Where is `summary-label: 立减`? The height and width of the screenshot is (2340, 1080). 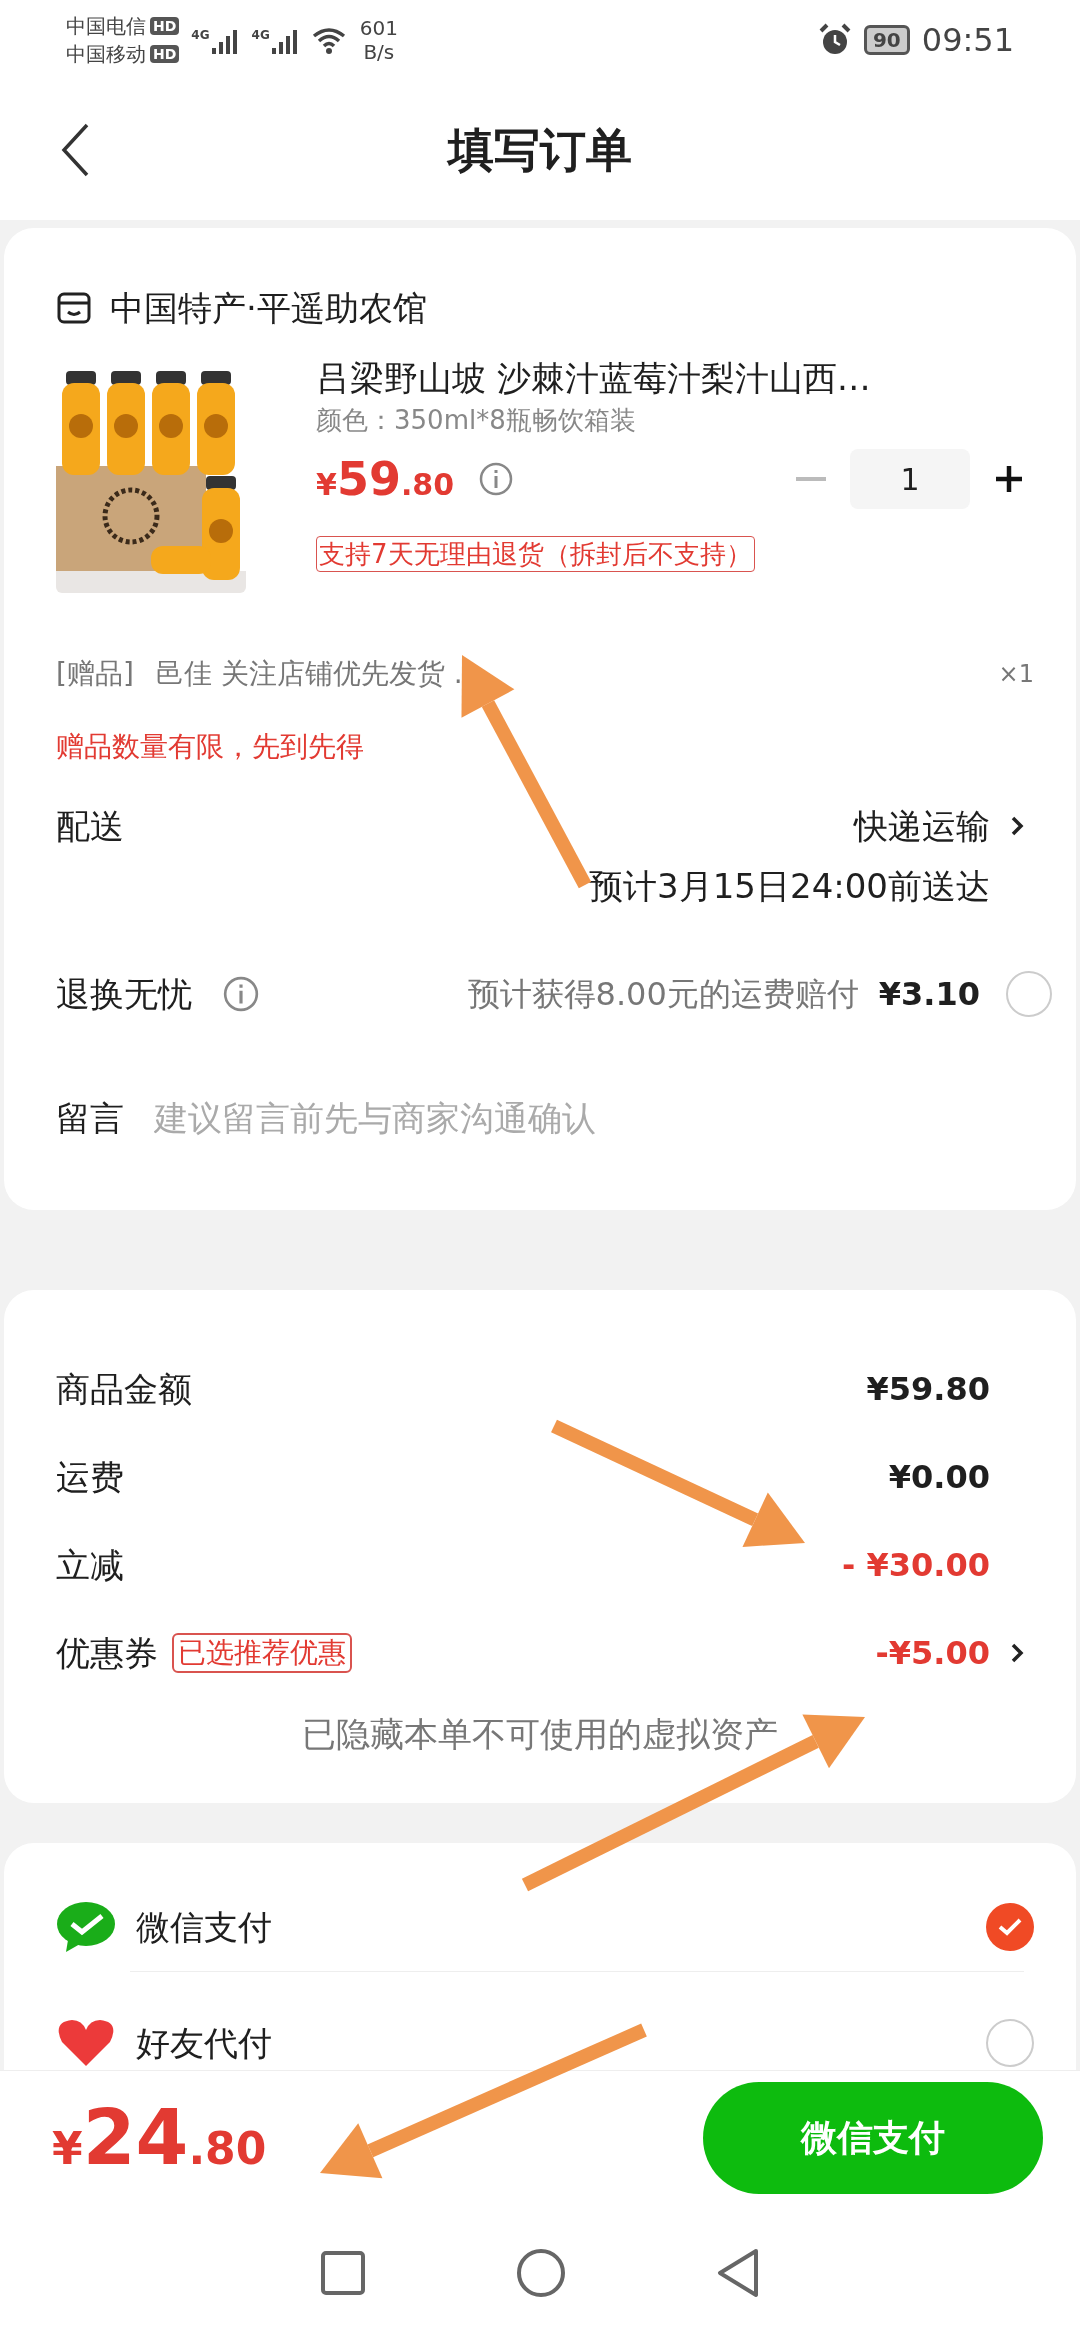 summary-label: 立减 is located at coordinates (90, 1565).